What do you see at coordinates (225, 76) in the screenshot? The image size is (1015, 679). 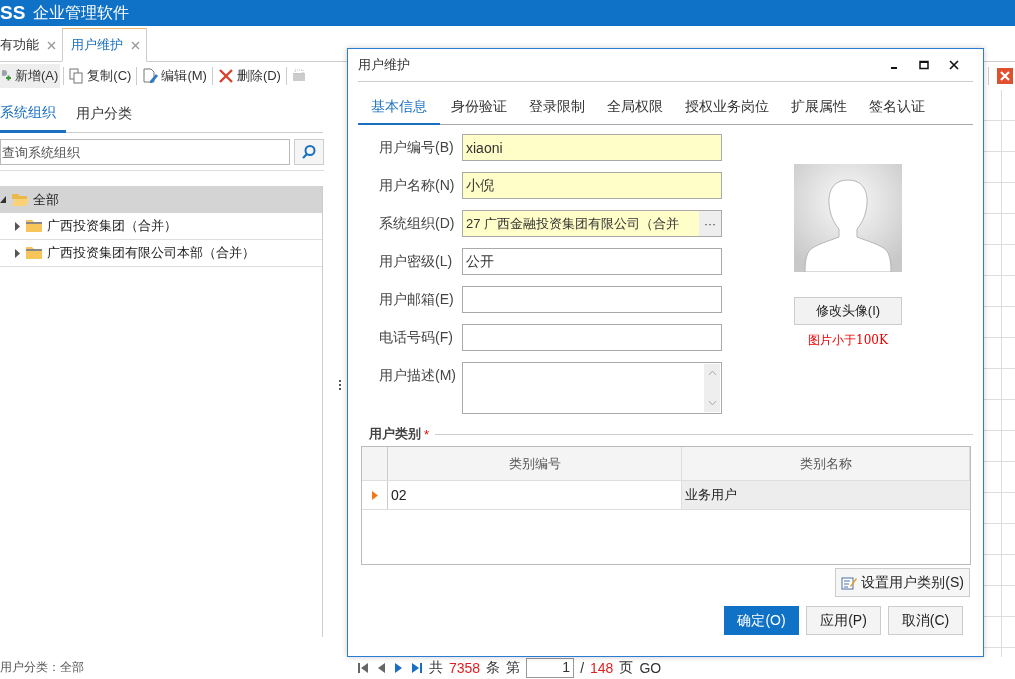 I see `delete-icon` at bounding box center [225, 76].